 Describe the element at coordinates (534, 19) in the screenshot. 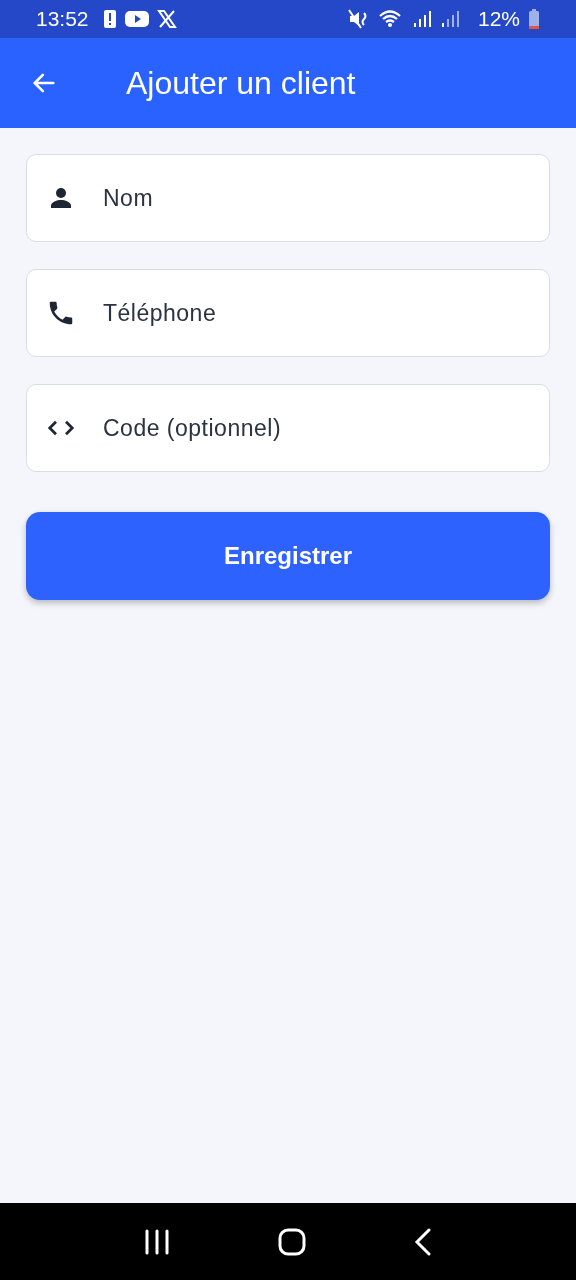

I see `battery-icon` at that location.